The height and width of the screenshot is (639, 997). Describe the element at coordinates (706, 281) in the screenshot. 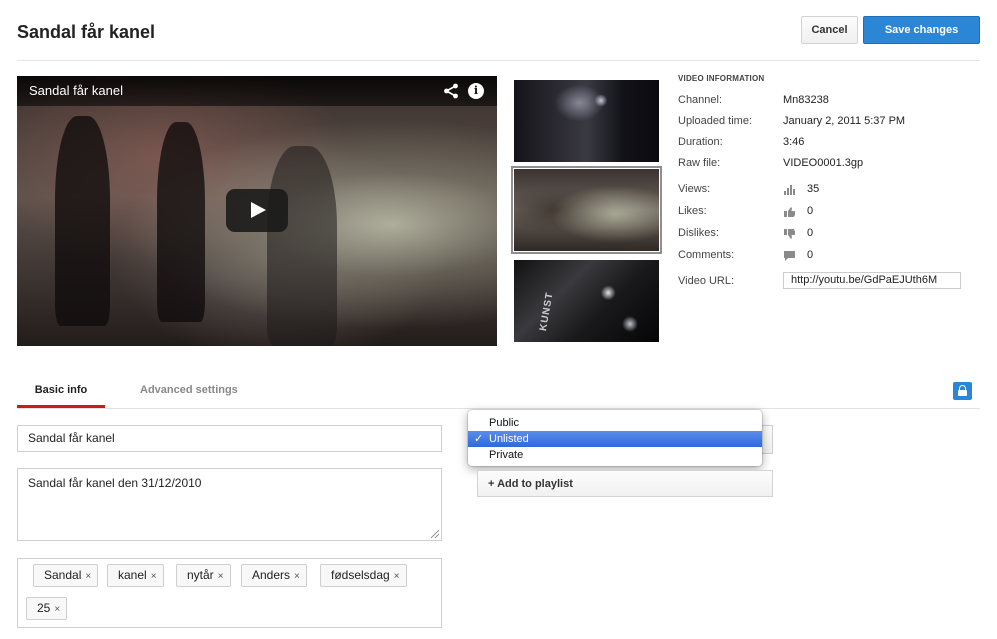

I see `video-url-label: Video URL:` at that location.